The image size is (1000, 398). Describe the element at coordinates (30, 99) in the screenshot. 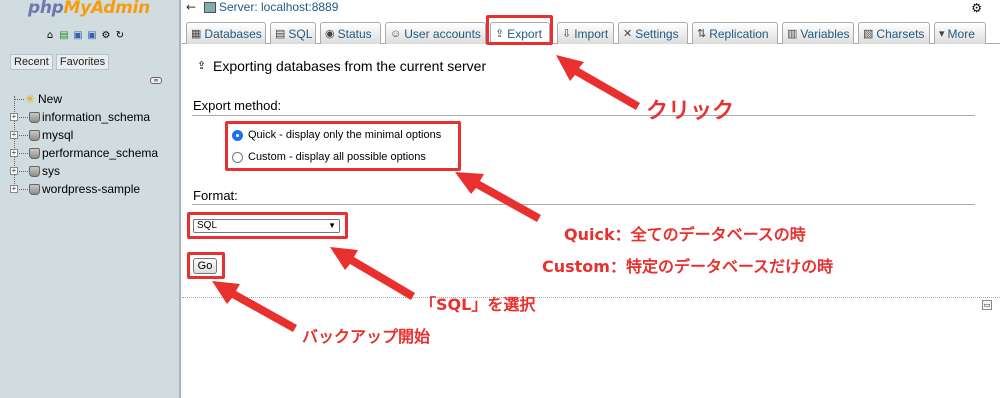

I see `new-database-icon: ✳` at that location.